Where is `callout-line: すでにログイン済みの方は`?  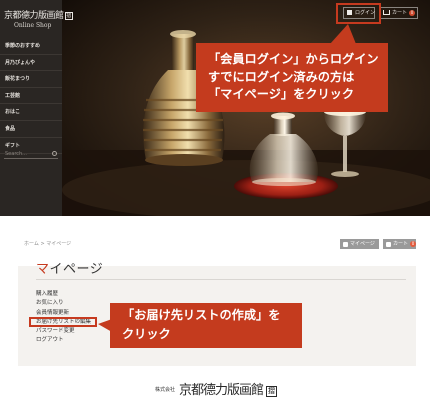 callout-line: すでにログイン済みの方は is located at coordinates (281, 76).